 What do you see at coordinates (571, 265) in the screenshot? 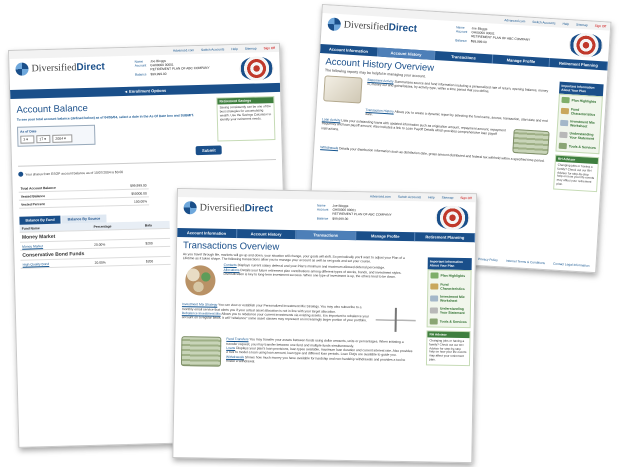
I see `contact-legal-link: Contact Legal Information` at bounding box center [571, 265].